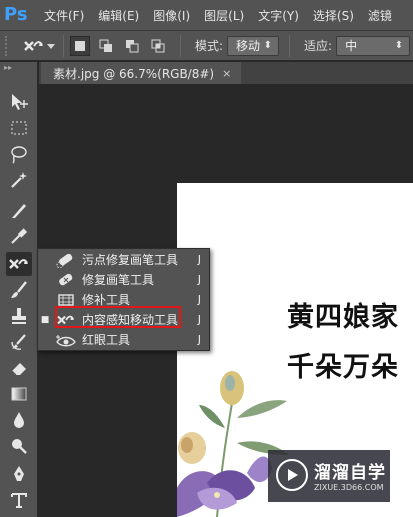 The width and height of the screenshot is (413, 517). I want to click on brush-icon, so click(19, 289).